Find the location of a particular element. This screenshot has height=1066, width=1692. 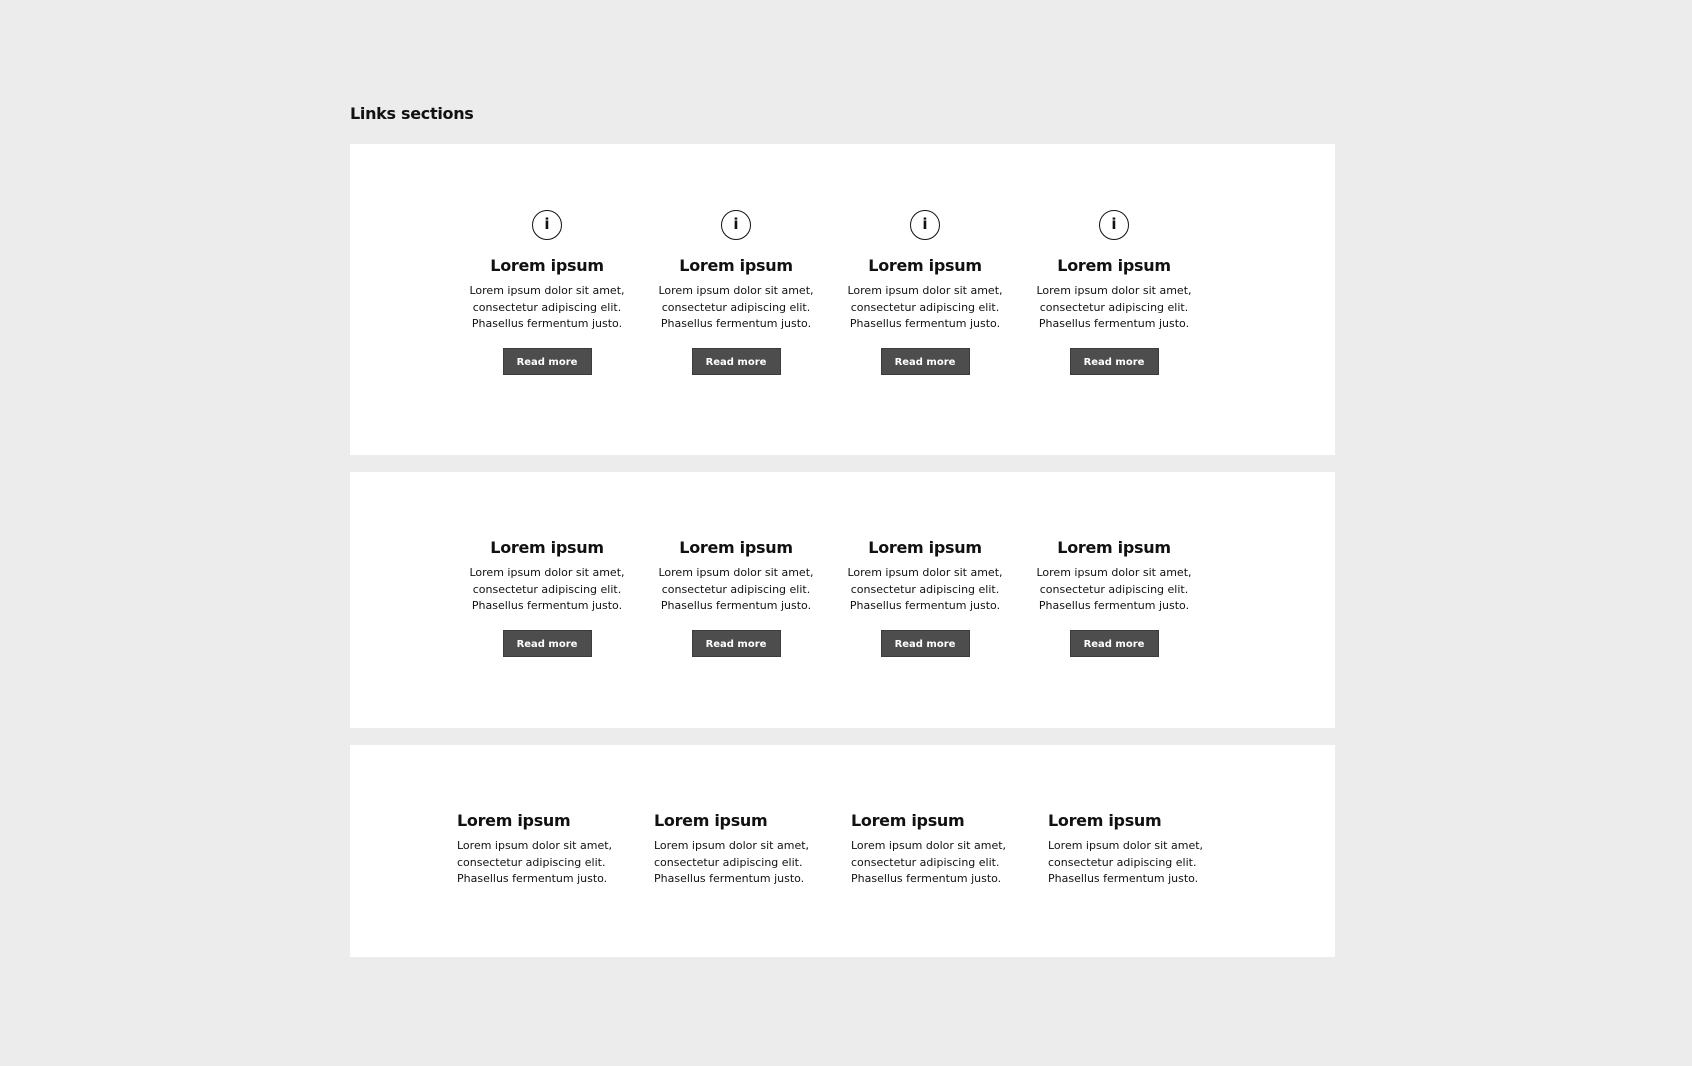

page-title: Links sections is located at coordinates (412, 113).